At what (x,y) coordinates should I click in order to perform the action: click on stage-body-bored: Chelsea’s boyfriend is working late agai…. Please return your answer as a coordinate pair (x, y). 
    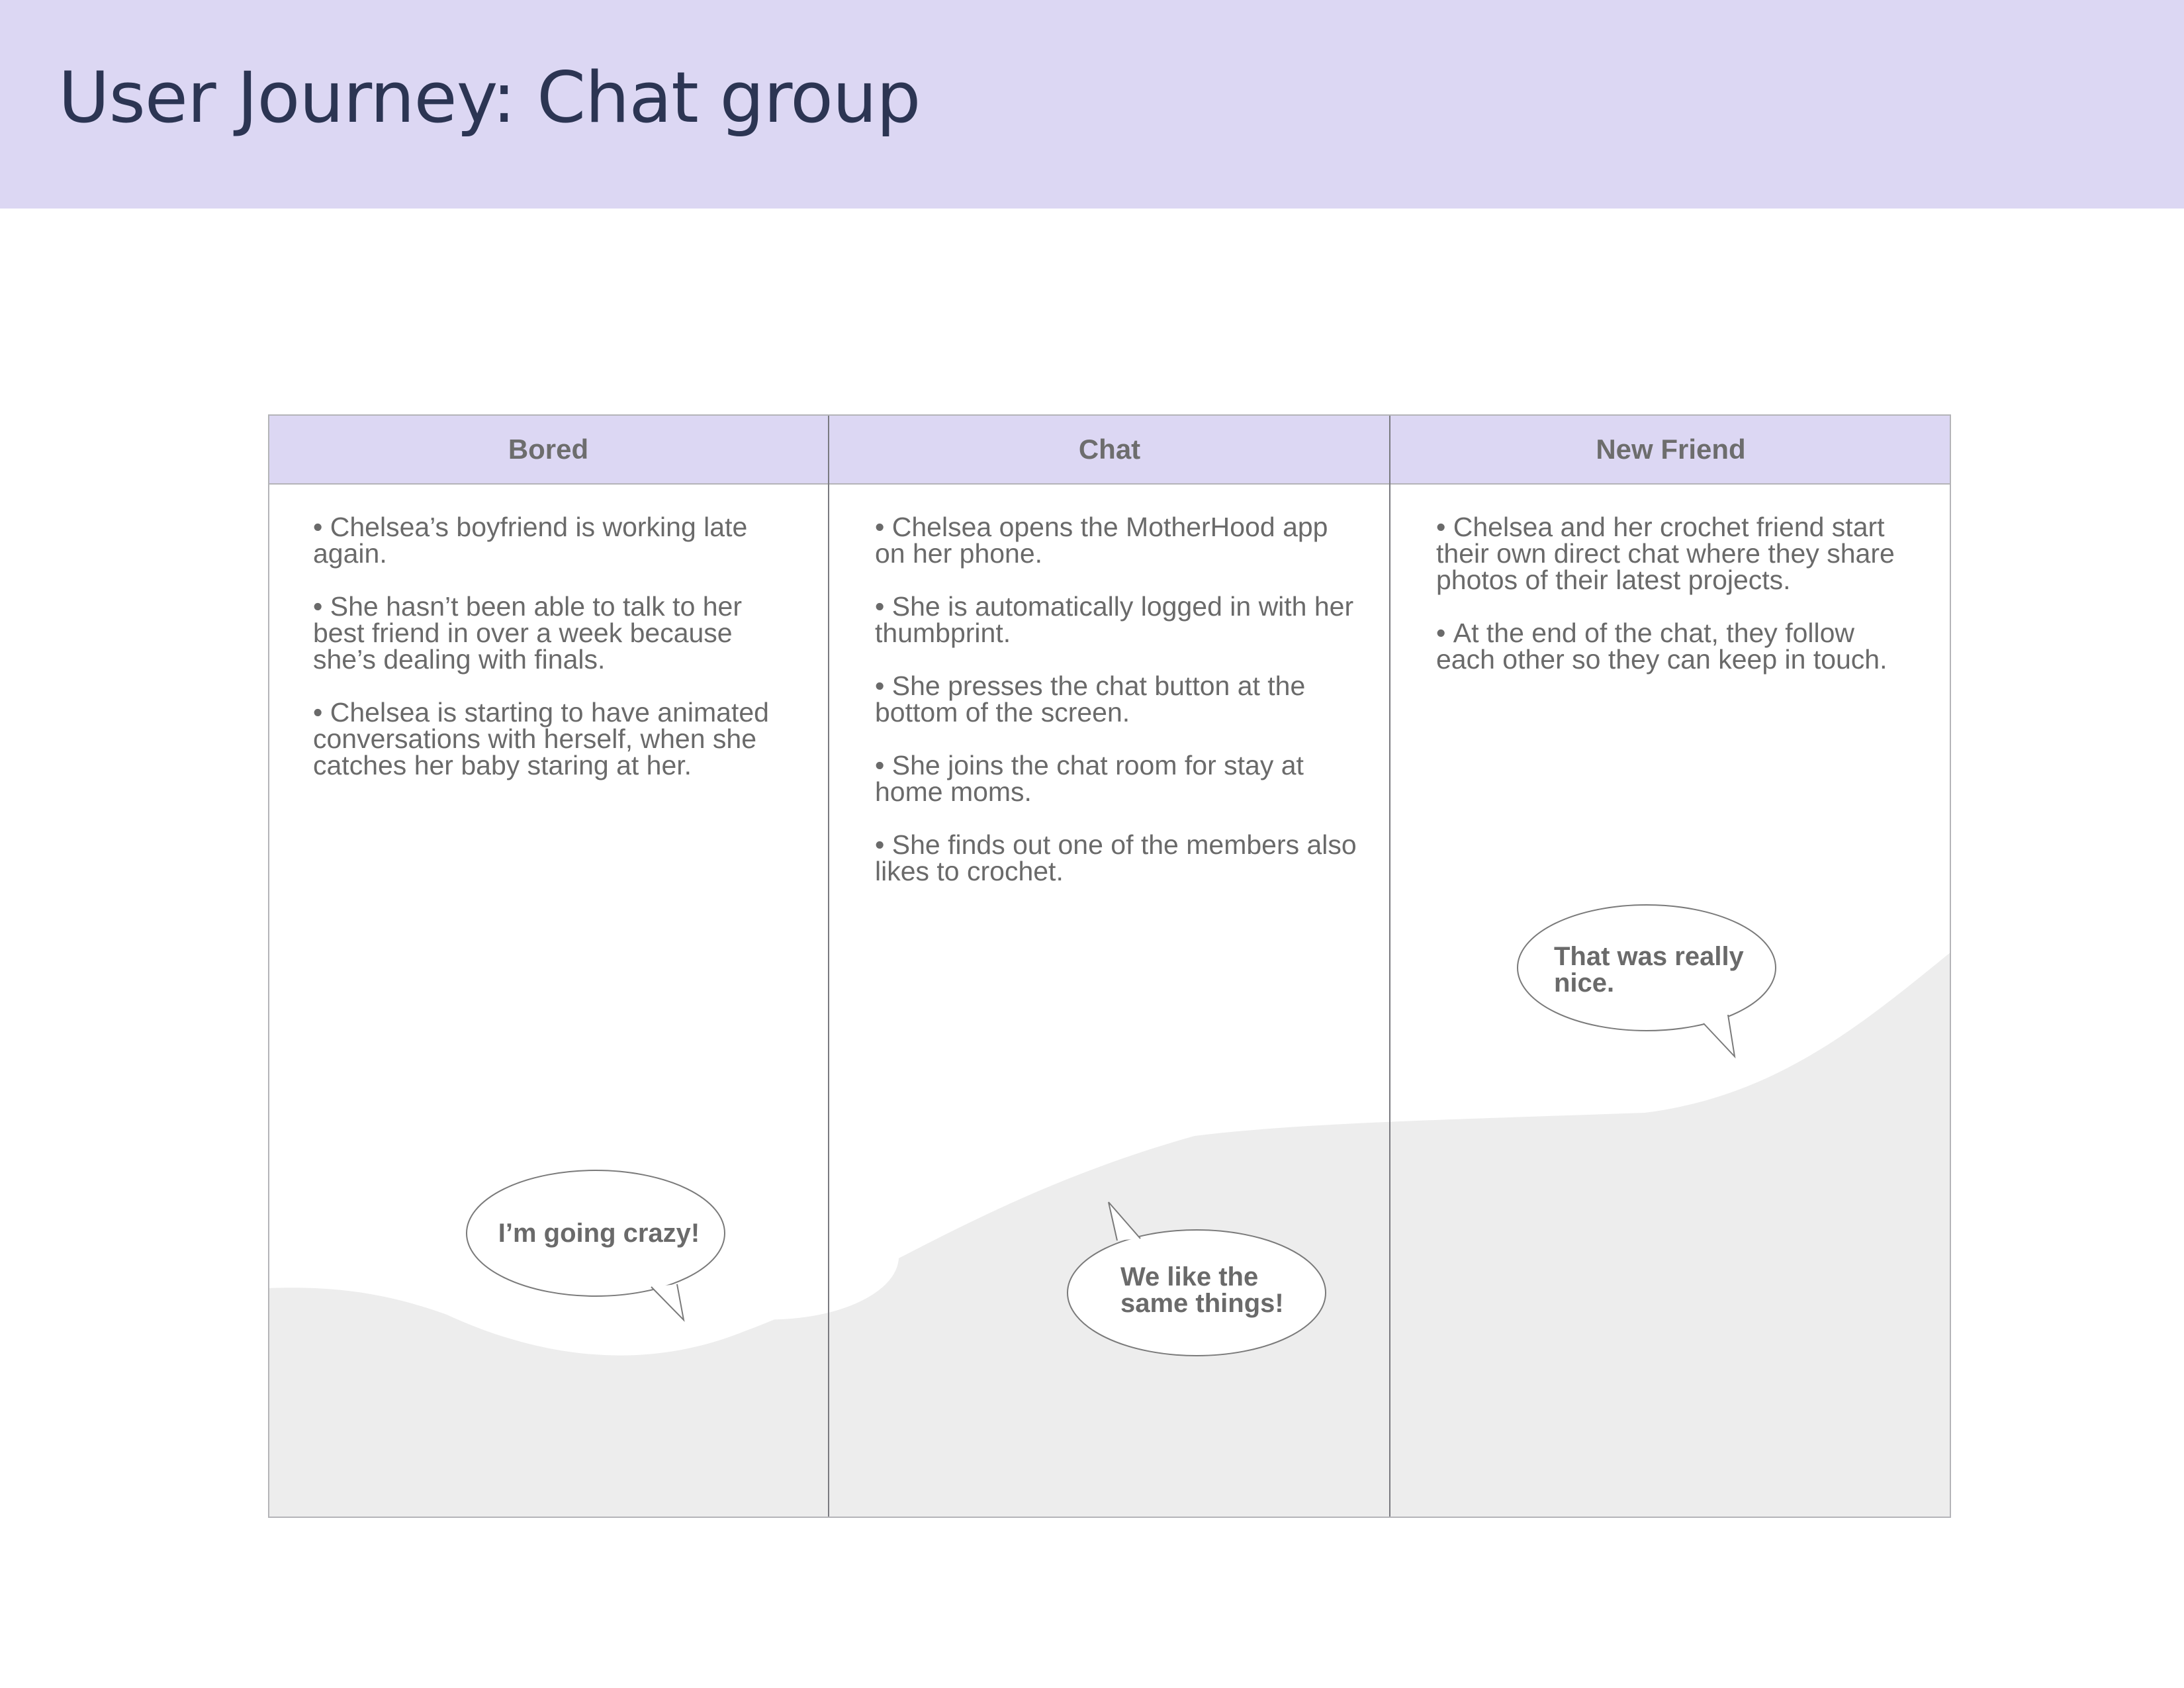
    Looking at the image, I should click on (554, 659).